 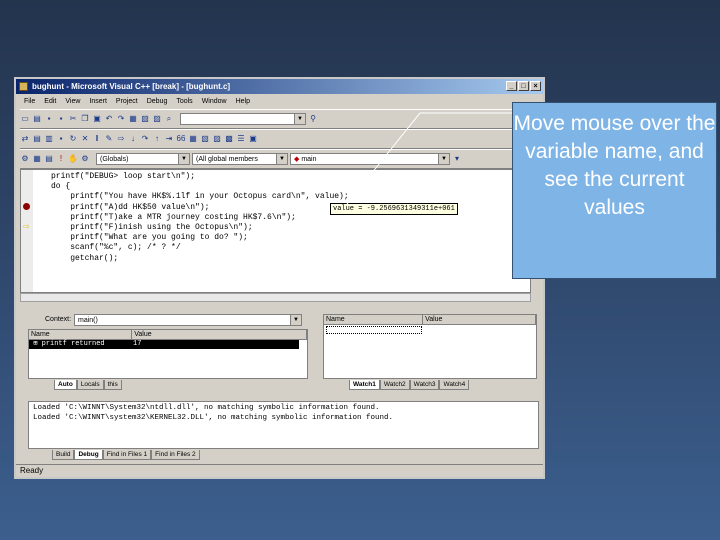 What do you see at coordinates (181, 139) in the screenshot?
I see `quickwatch-icon: 66` at bounding box center [181, 139].